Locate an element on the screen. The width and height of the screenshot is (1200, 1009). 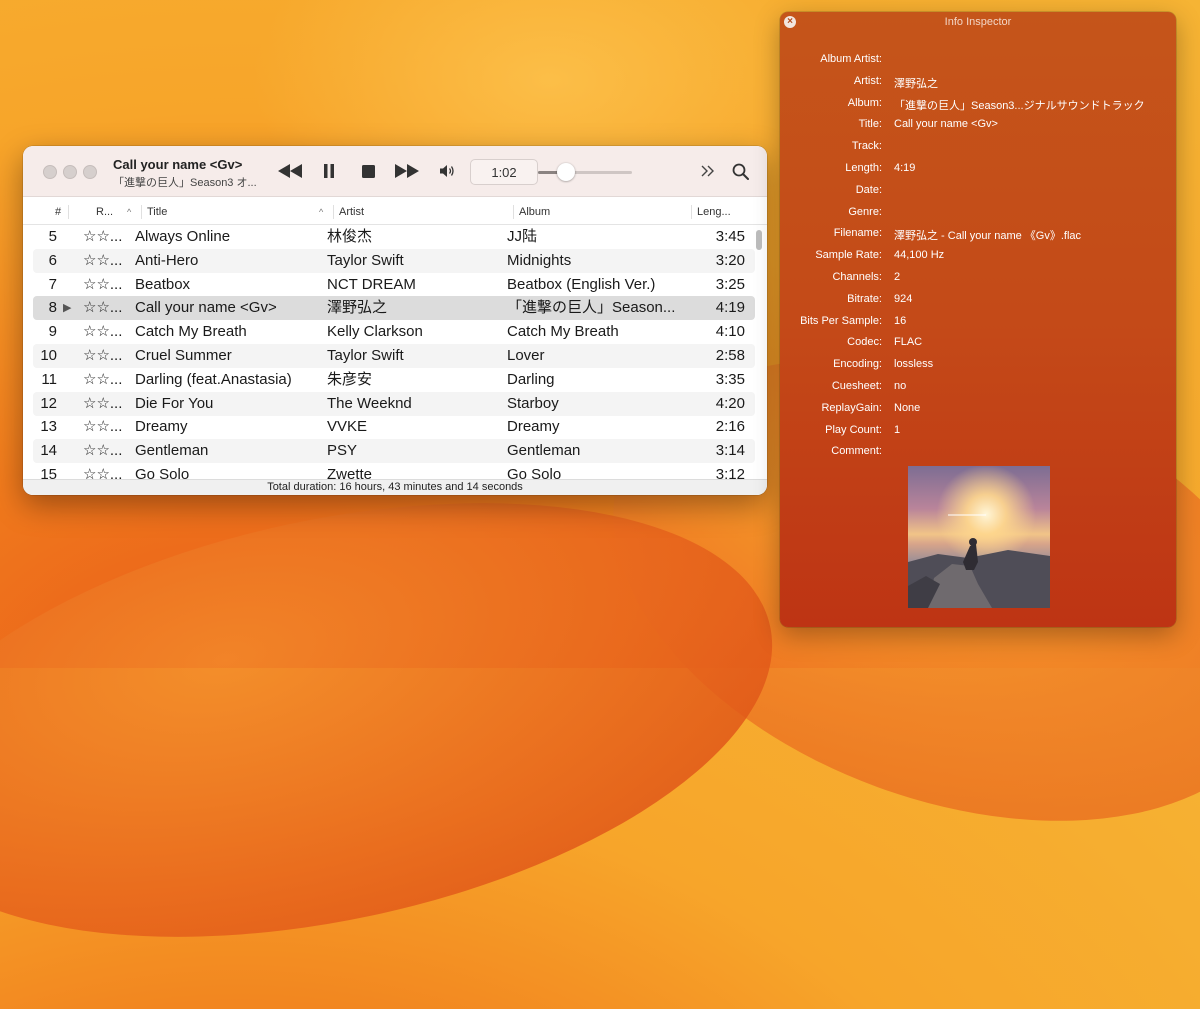
field-value: 1 is located at coordinates (897, 430).